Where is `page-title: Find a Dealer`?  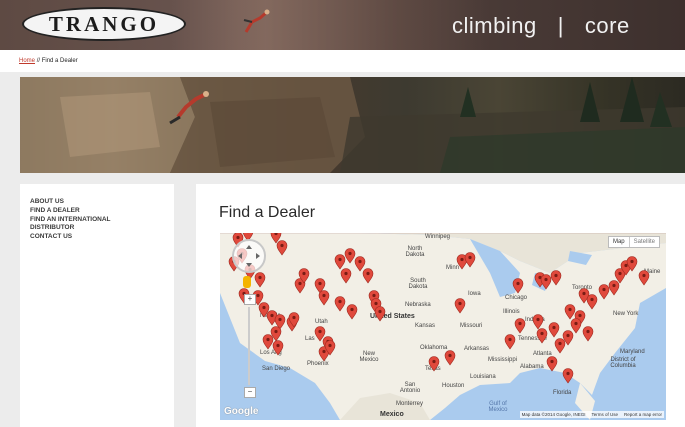
page-title: Find a Dealer is located at coordinates (267, 212).